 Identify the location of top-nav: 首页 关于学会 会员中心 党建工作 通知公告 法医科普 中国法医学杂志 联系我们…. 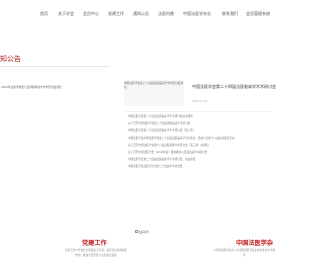
(136, 13).